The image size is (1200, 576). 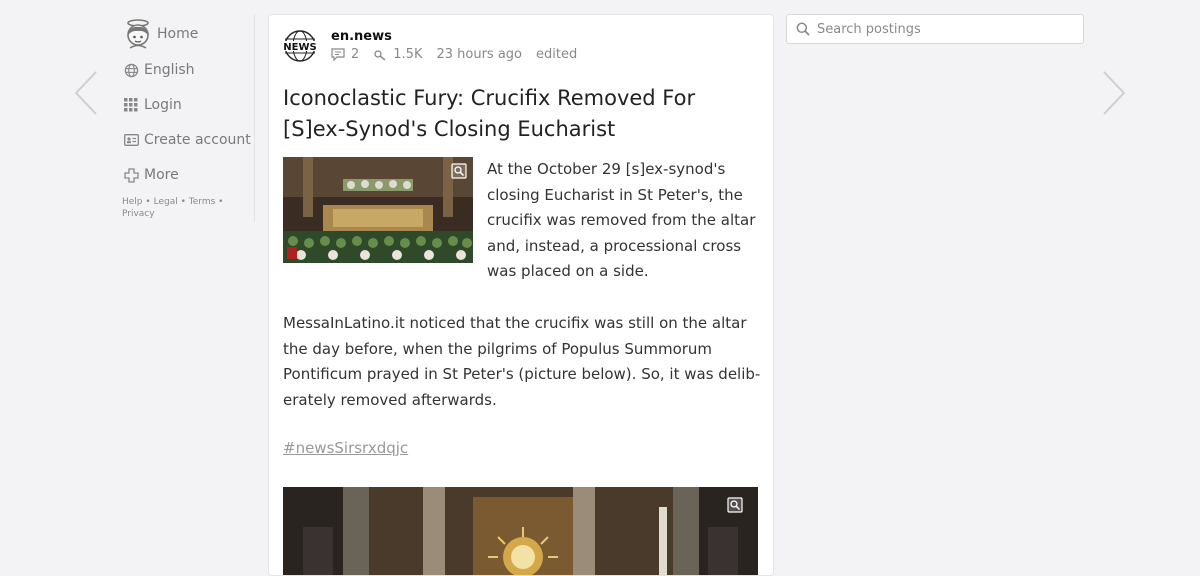 What do you see at coordinates (461, 37) in the screenshot?
I see `author-name: en.news` at bounding box center [461, 37].